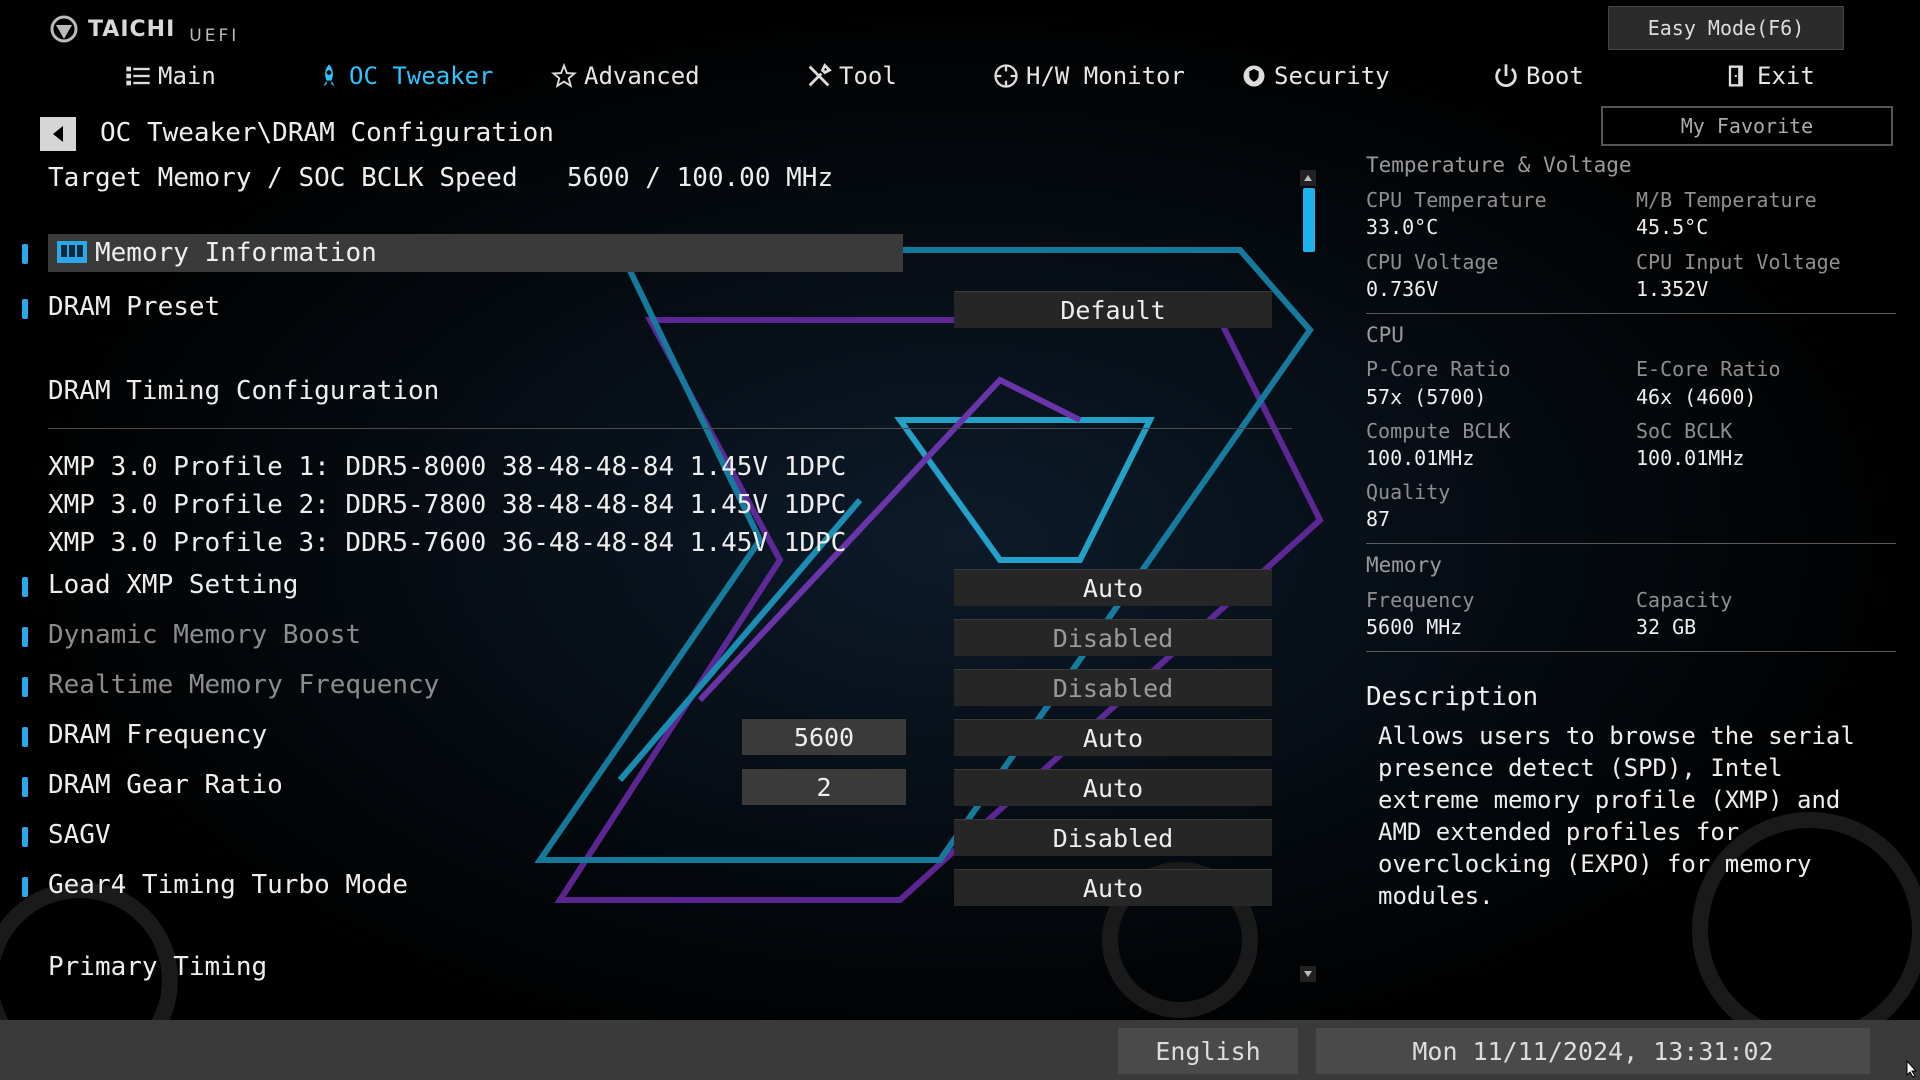 The image size is (1920, 1080). What do you see at coordinates (1912, 1069) in the screenshot?
I see `mouse-cursor-icon` at bounding box center [1912, 1069].